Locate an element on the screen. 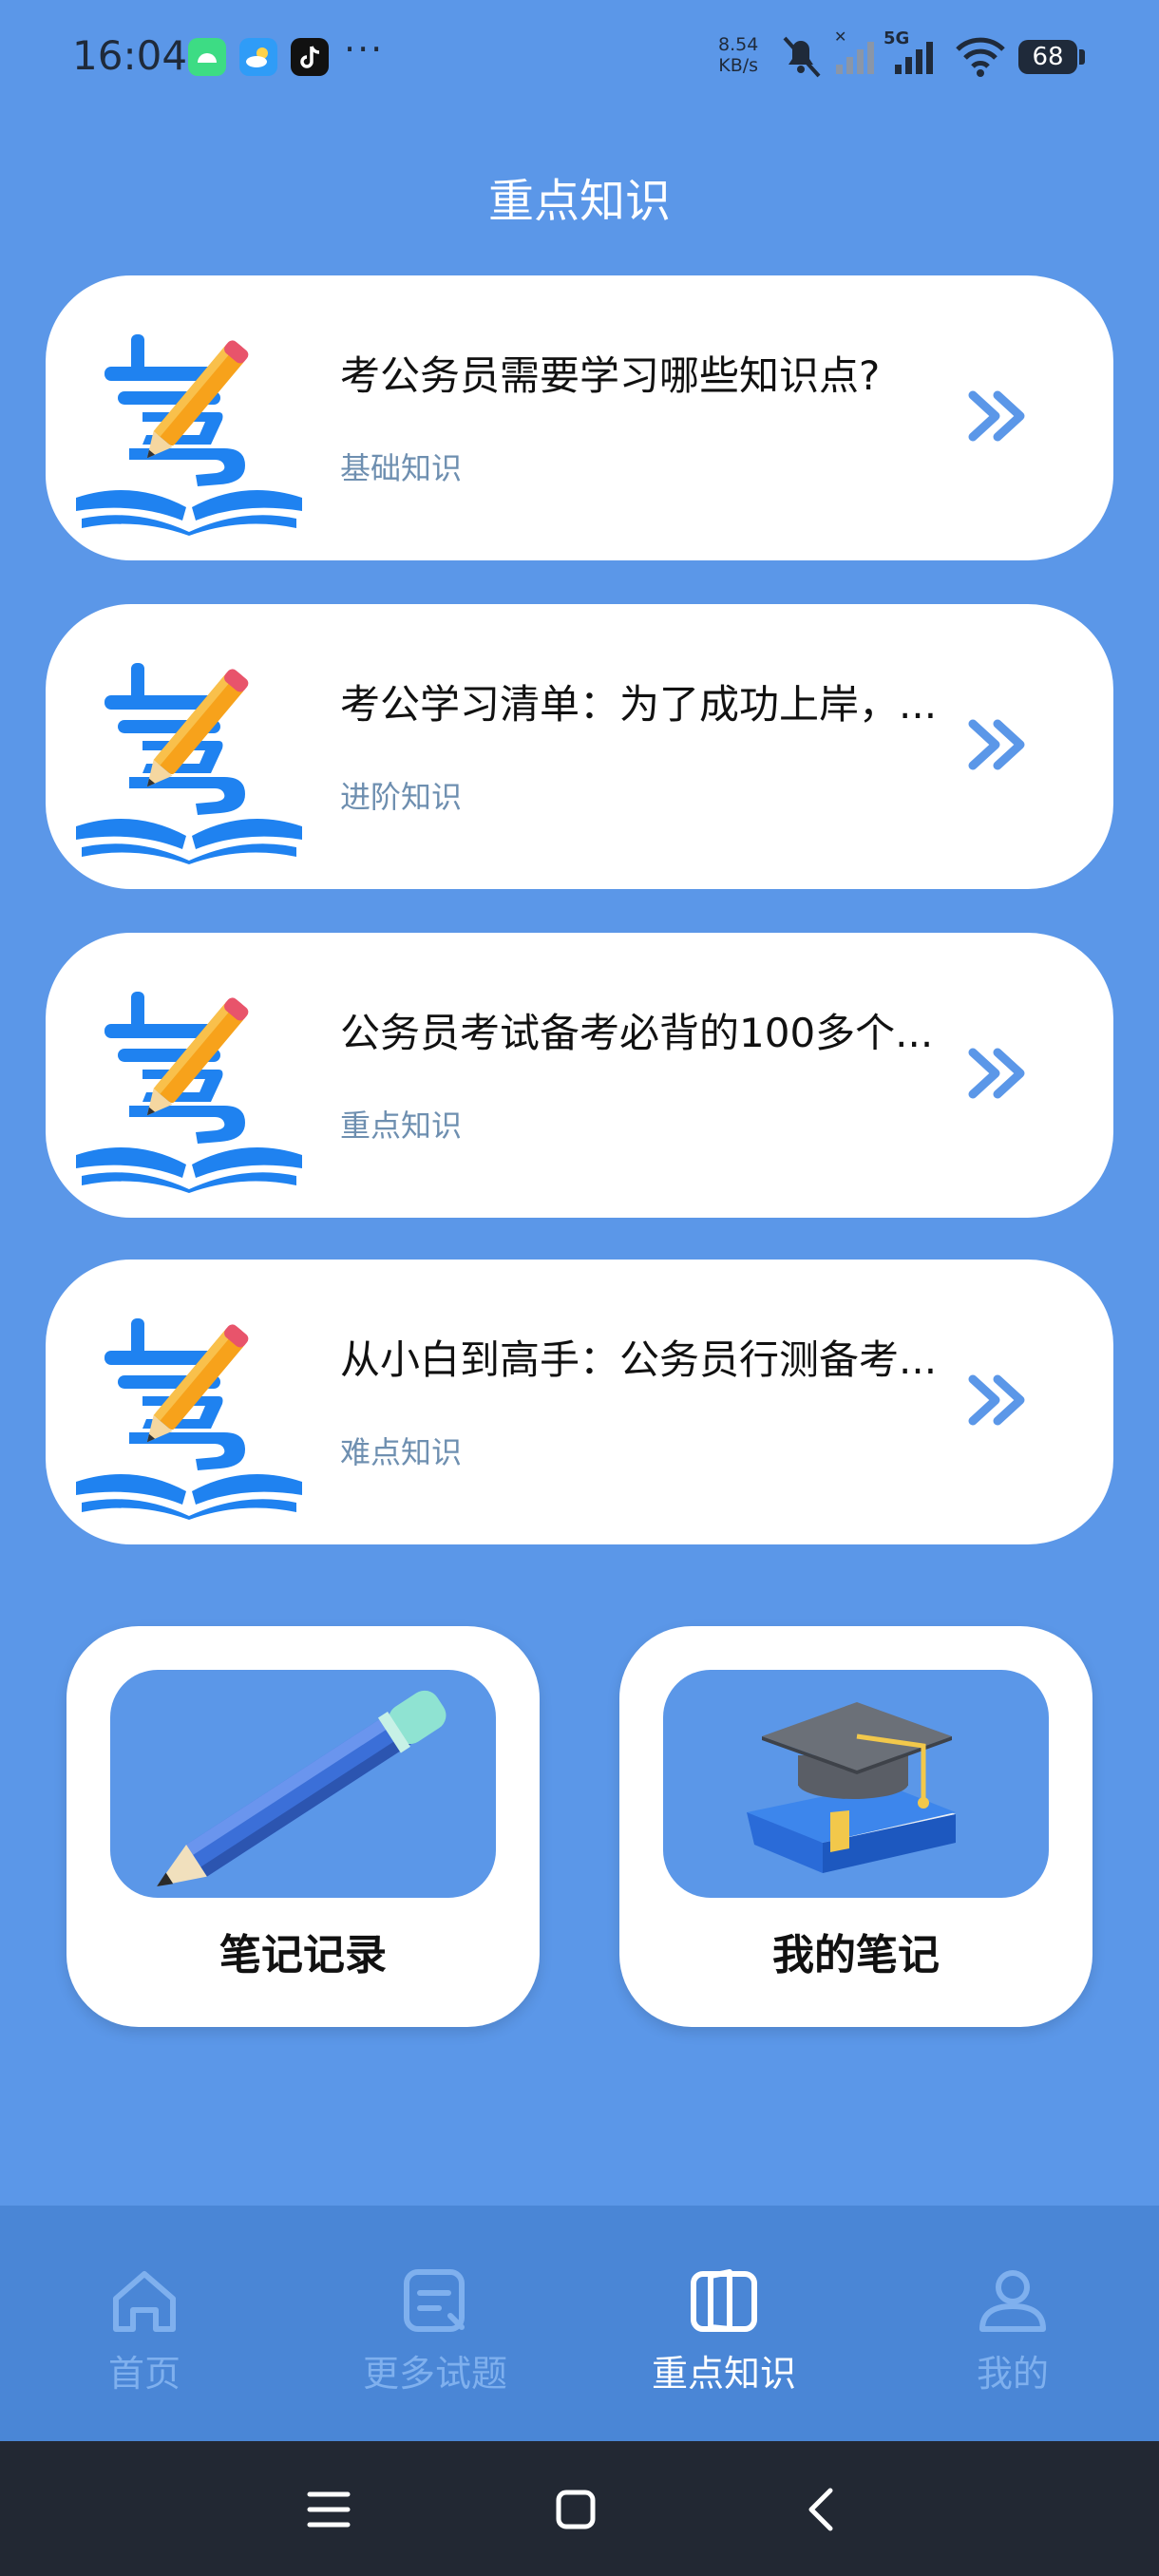  more-notifications-icon: ··· is located at coordinates (364, 49).